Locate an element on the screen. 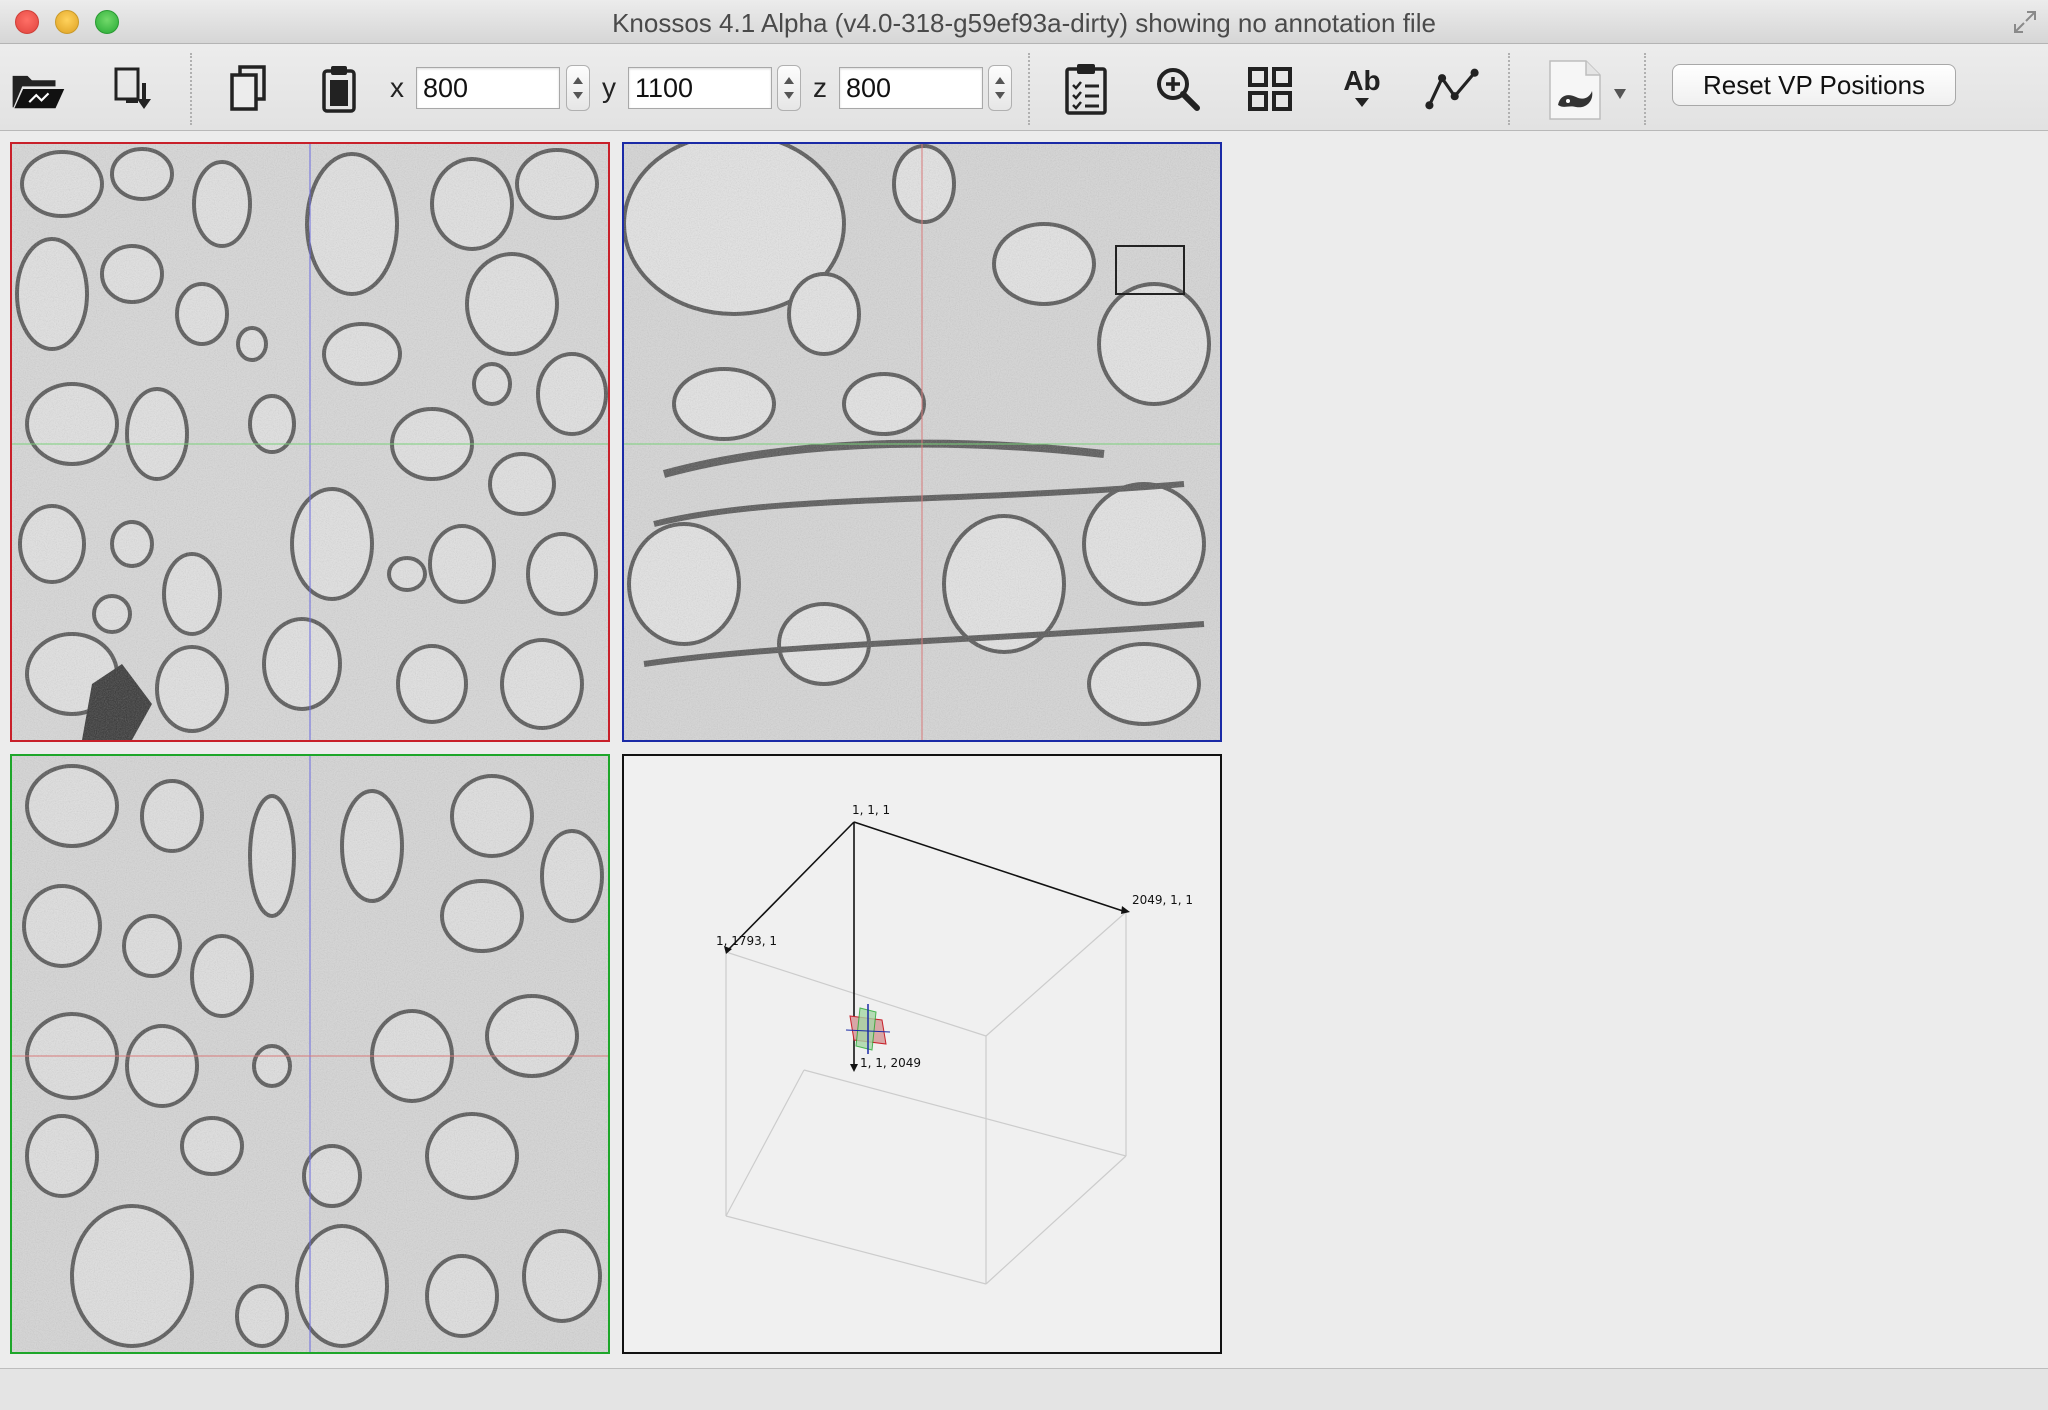  y-coordinate-stepper is located at coordinates (789, 88).